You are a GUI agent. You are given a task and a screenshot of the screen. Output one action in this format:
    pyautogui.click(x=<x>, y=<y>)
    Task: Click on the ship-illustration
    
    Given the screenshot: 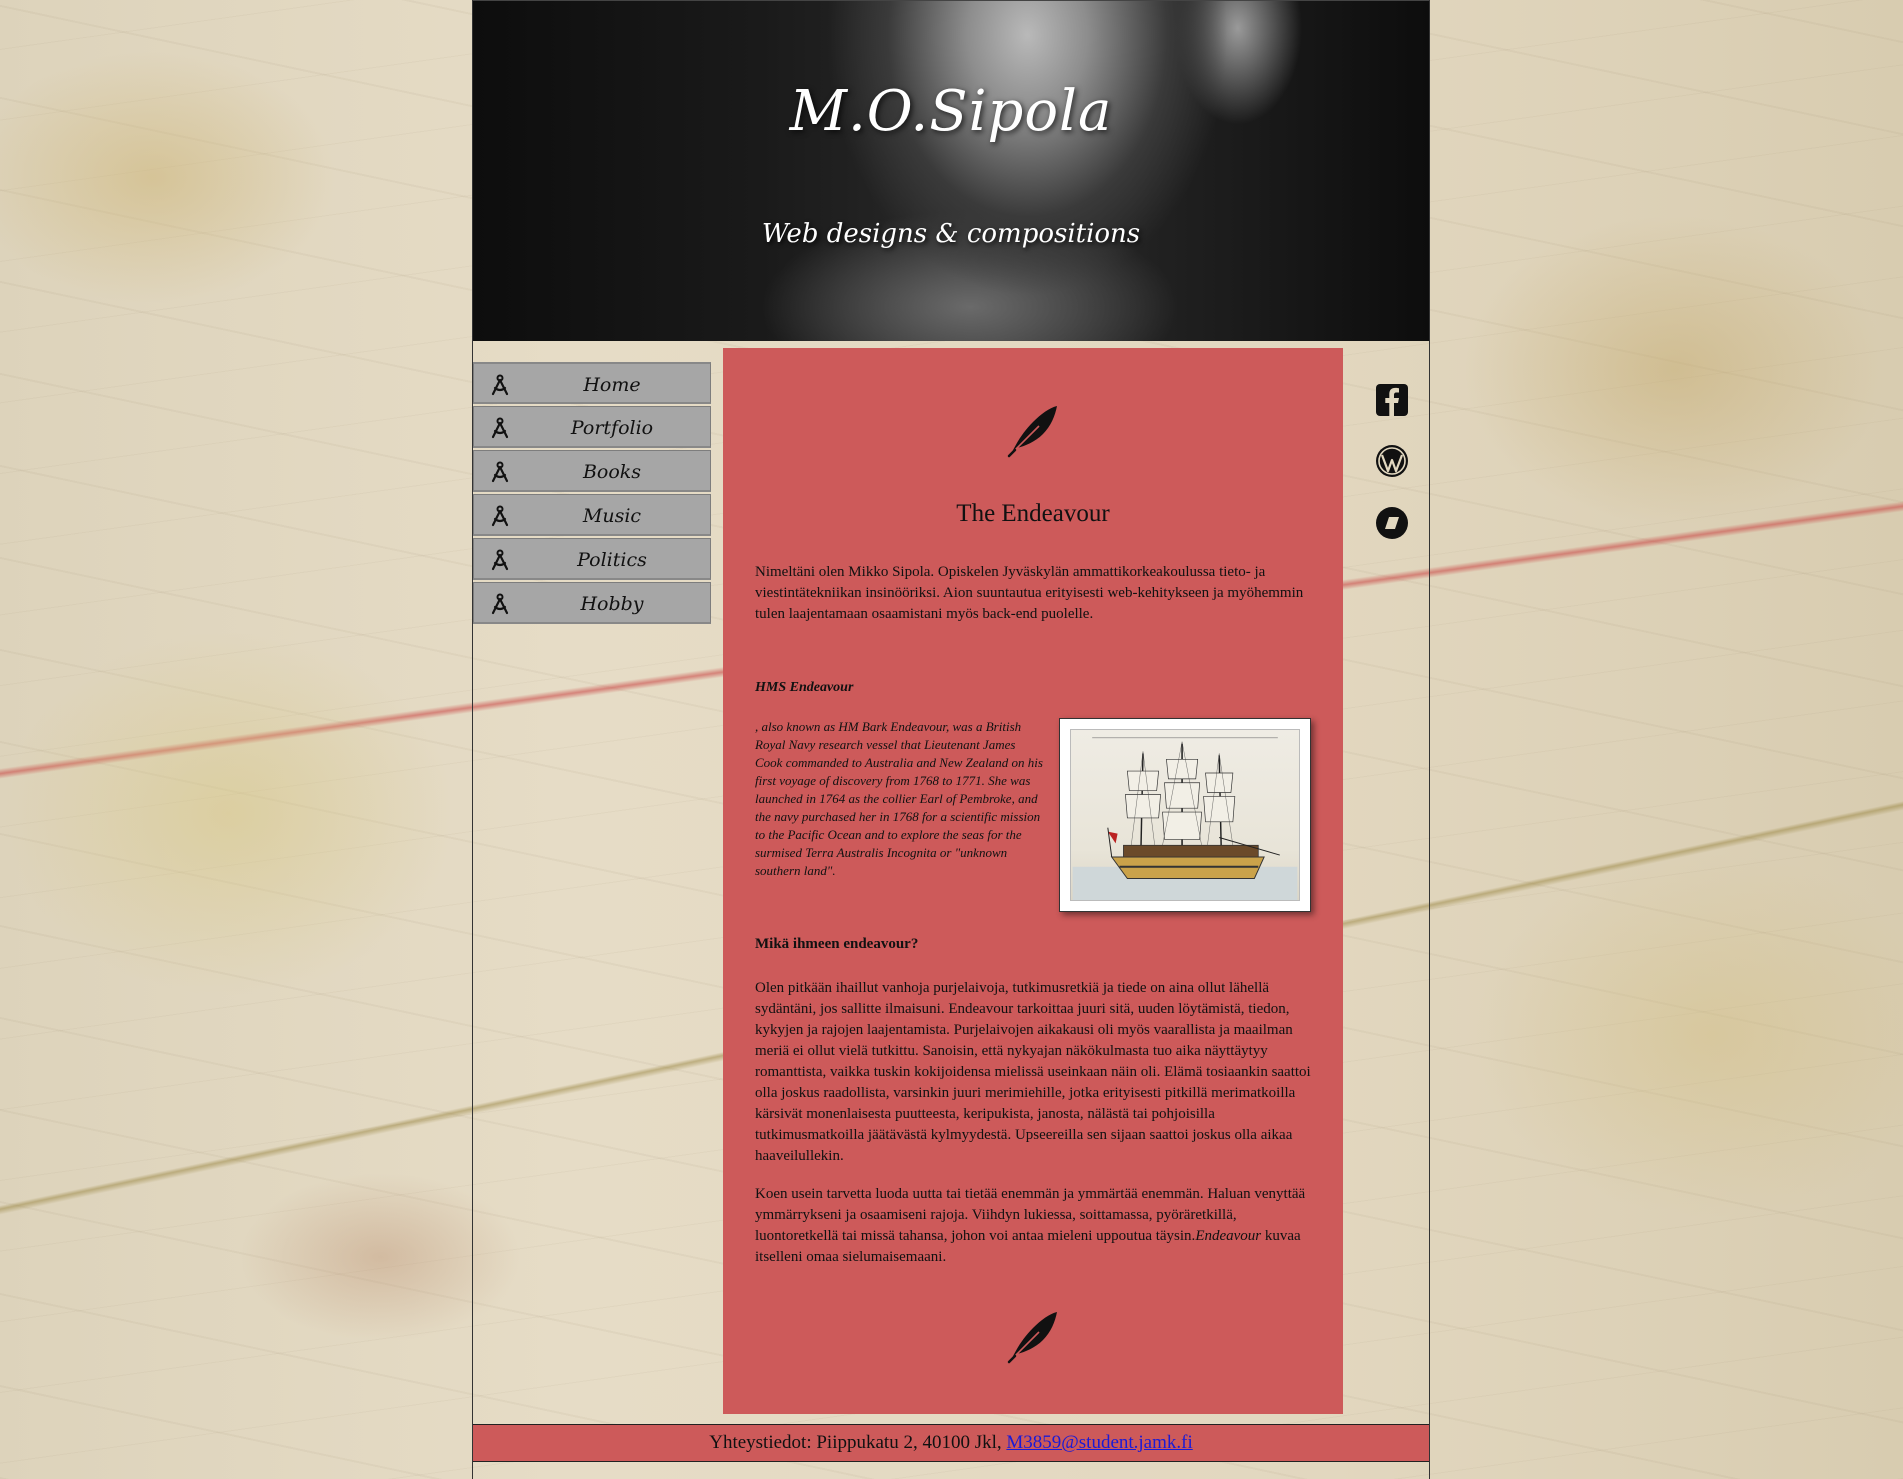 What is the action you would take?
    pyautogui.click(x=1185, y=815)
    